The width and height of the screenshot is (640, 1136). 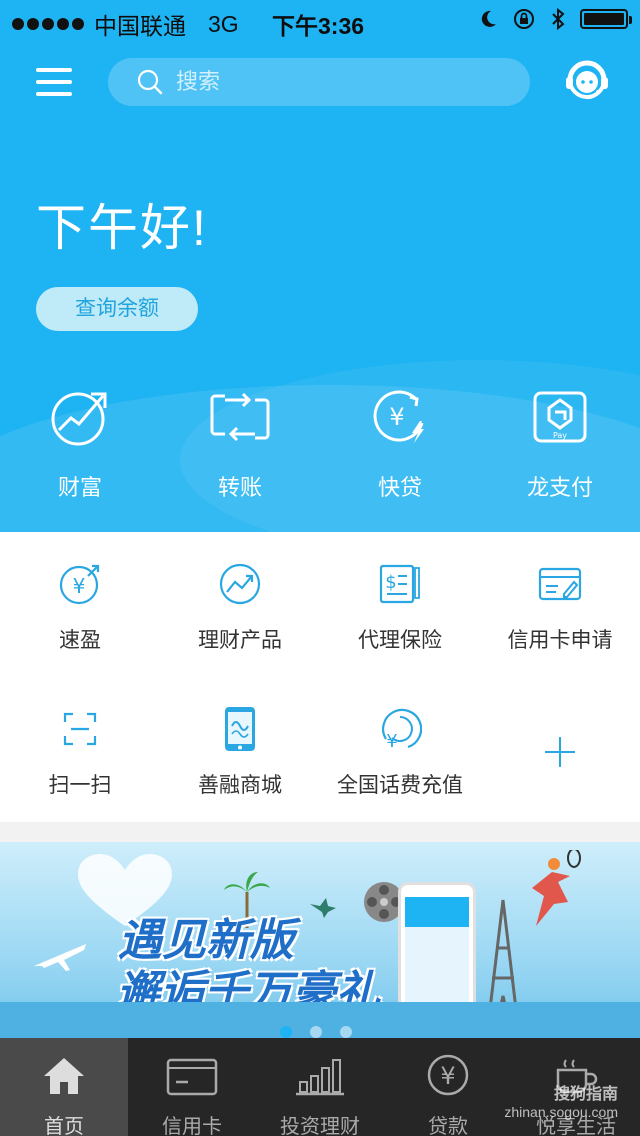 I want to click on tab-loan: ¥ 贷款, so click(x=448, y=1087).